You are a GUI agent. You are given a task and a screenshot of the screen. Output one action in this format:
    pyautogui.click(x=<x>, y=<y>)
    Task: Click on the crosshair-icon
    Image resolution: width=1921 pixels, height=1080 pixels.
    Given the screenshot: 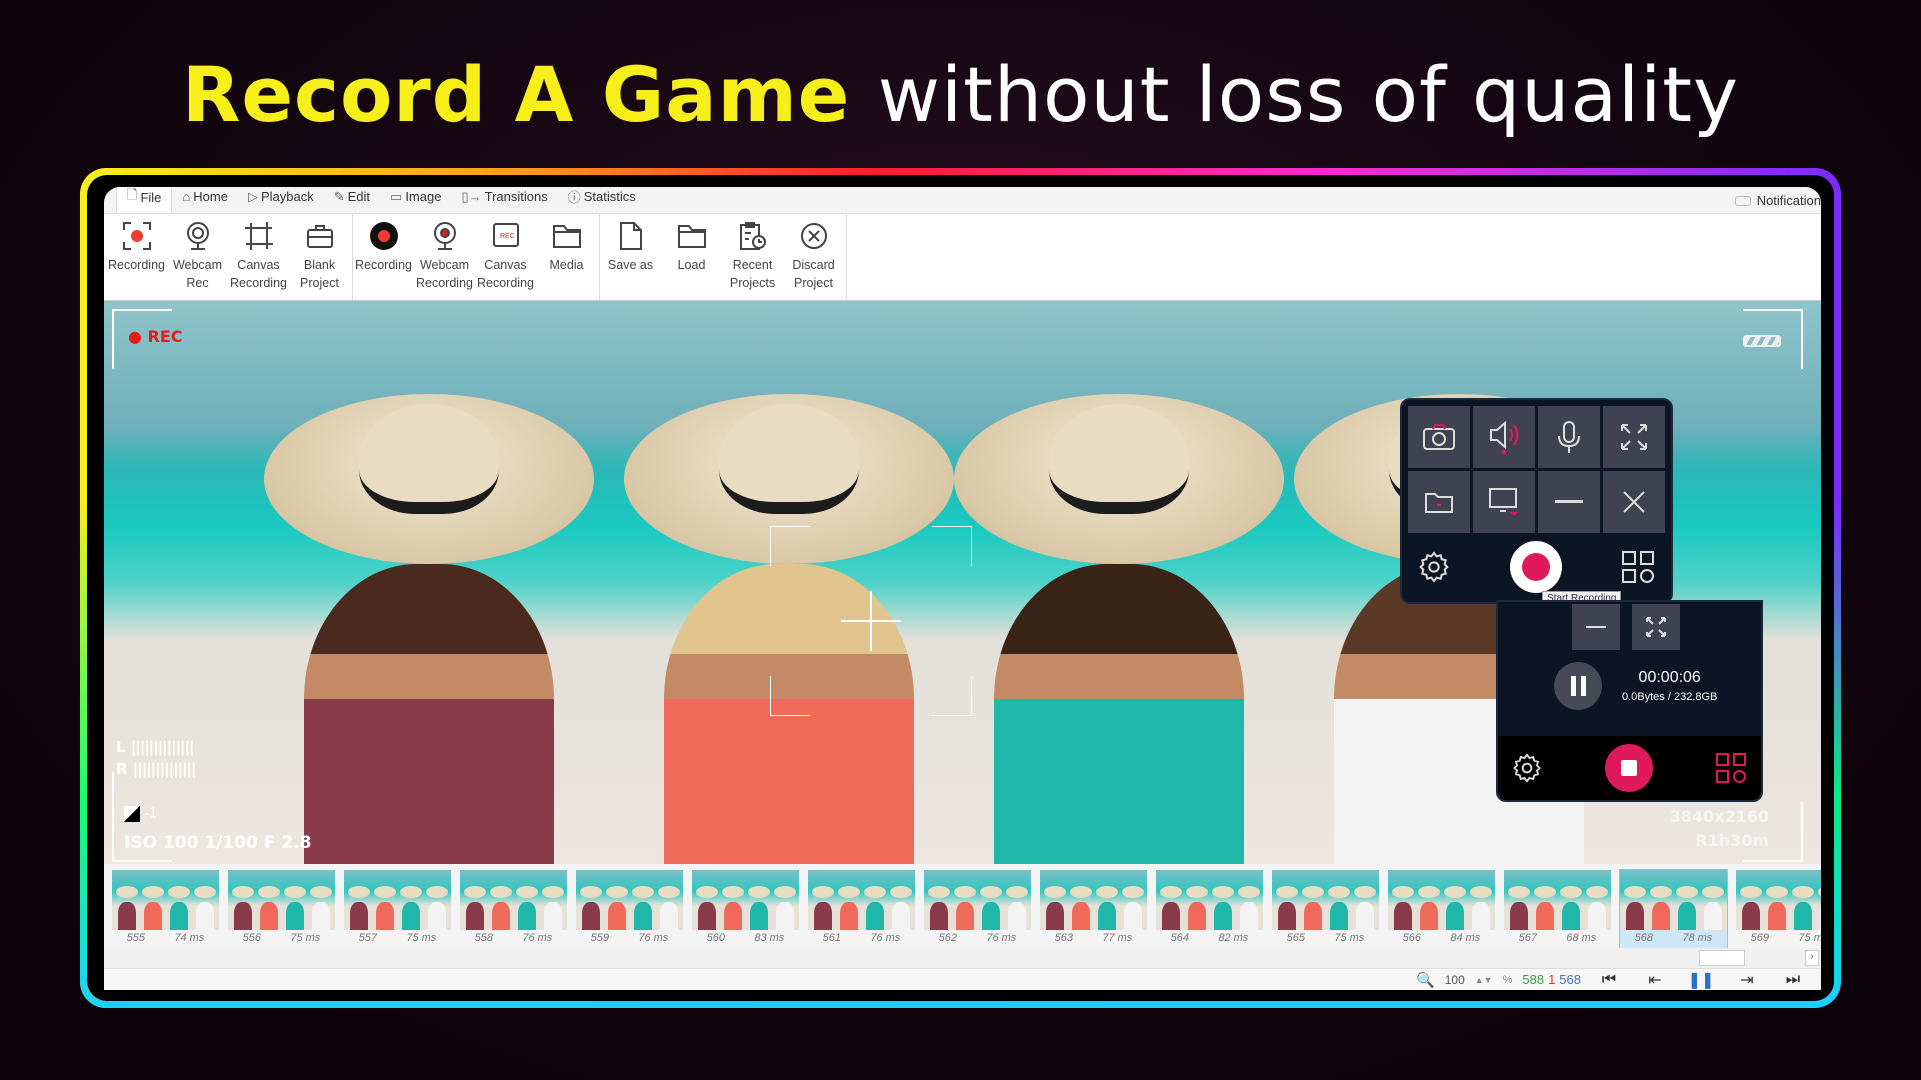 What is the action you would take?
    pyautogui.click(x=871, y=621)
    